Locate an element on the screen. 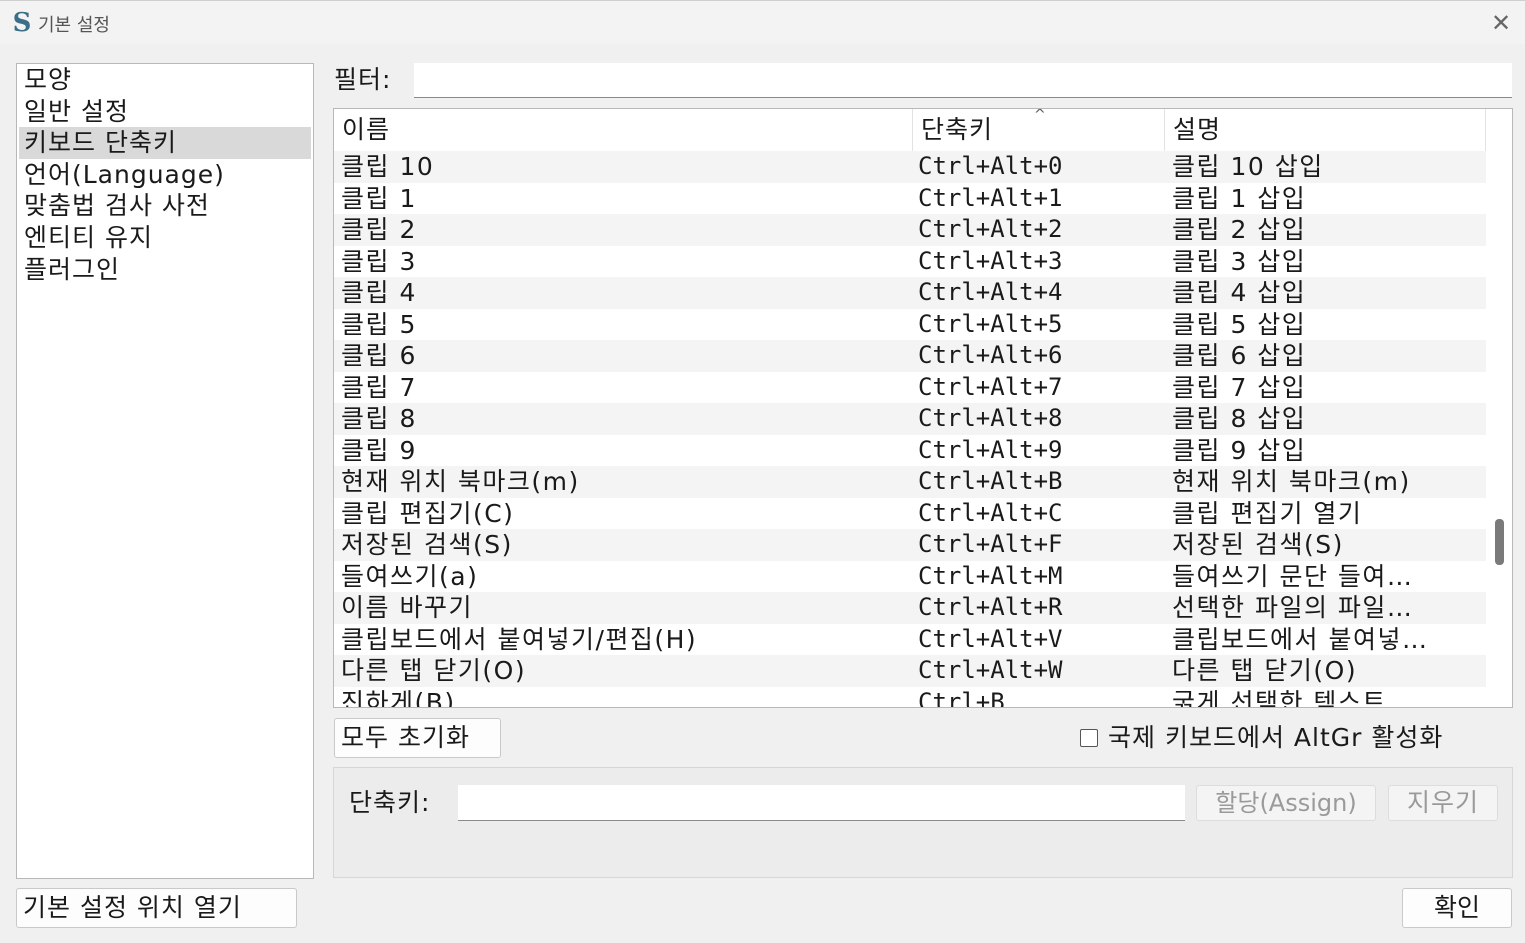 The width and height of the screenshot is (1525, 943). table-row: 현재 위치 북마크(m) Ctrl+Alt+B 현재 위치 북마크(m) is located at coordinates (910, 482).